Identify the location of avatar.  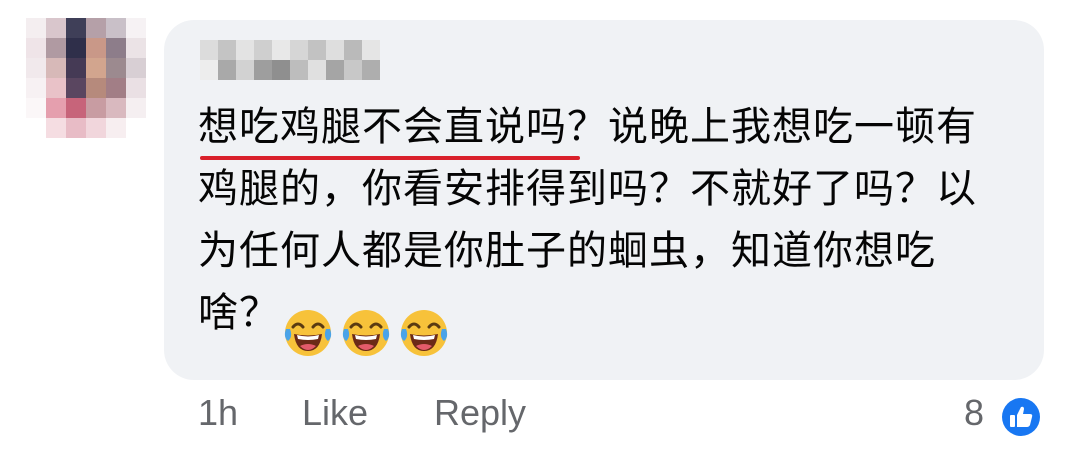
(86, 78).